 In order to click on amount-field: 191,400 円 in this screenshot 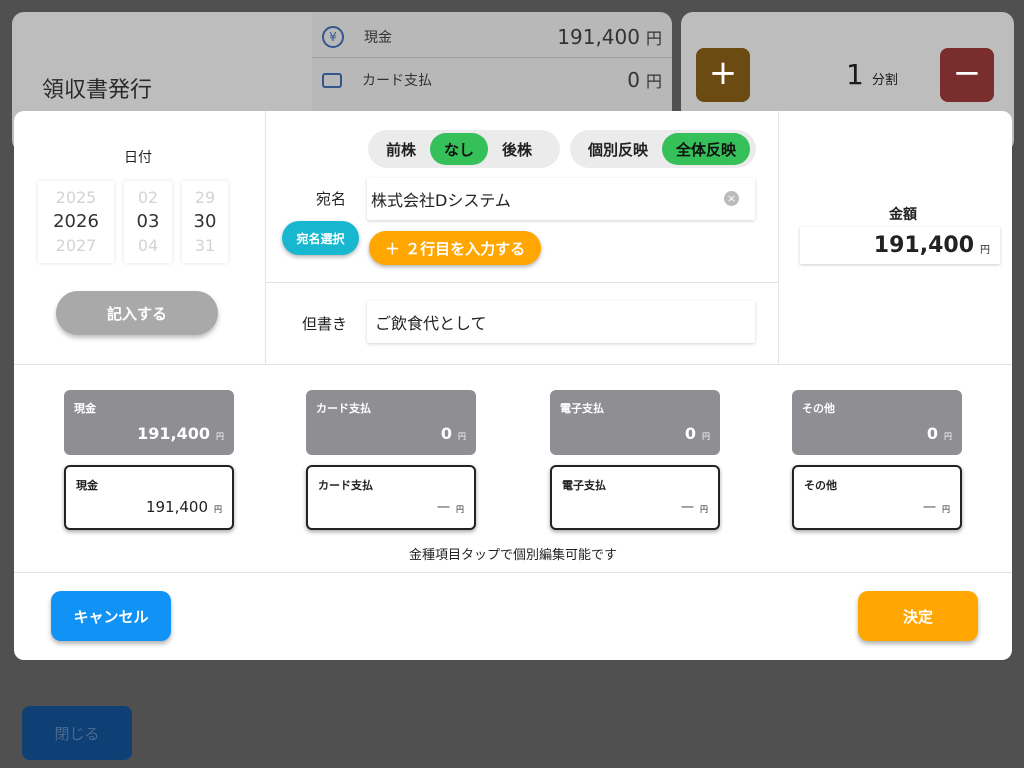, I will do `click(900, 245)`.